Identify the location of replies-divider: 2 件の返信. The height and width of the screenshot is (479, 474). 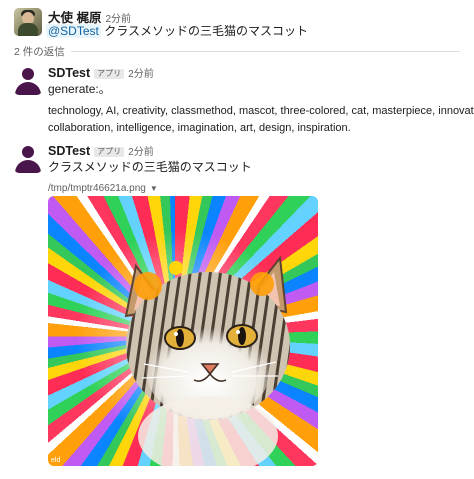
(237, 51).